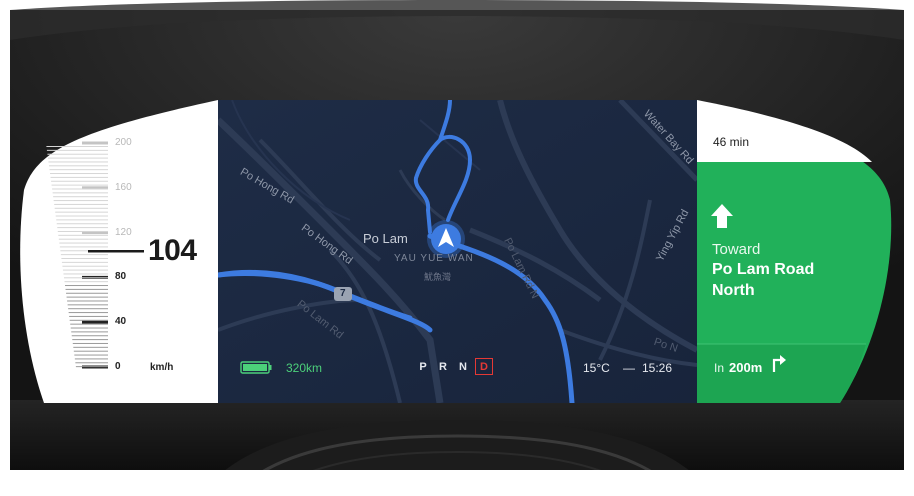 This screenshot has width=914, height=496. Describe the element at coordinates (123, 142) in the screenshot. I see `speed-scale-label: 200` at that location.